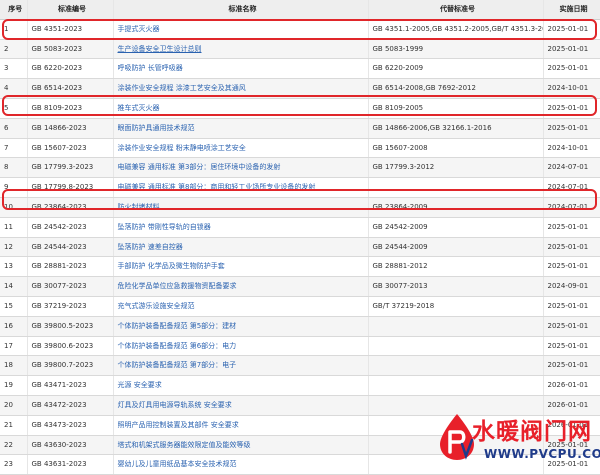  Describe the element at coordinates (456, 108) in the screenshot. I see `cell-replaced-standard: GB 8109-2005` at that location.